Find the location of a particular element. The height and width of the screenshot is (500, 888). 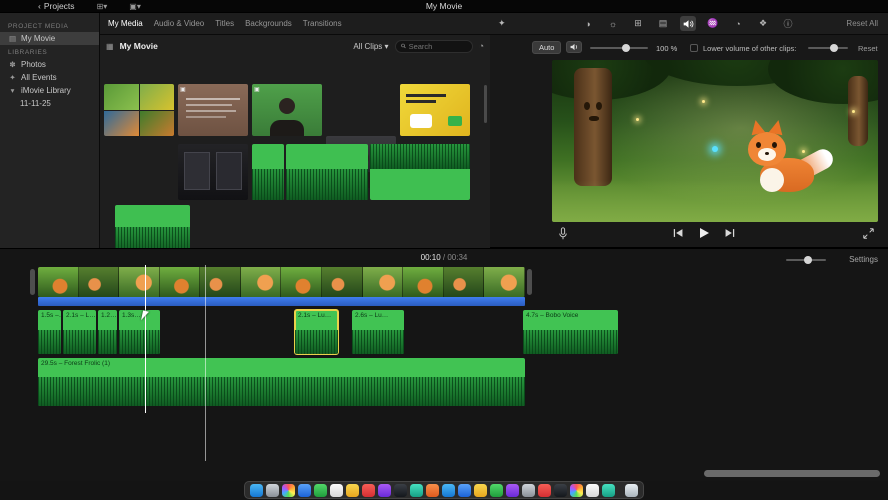

sidebar-item-imovie-library: ▾ iMovie Library is located at coordinates (49, 90).